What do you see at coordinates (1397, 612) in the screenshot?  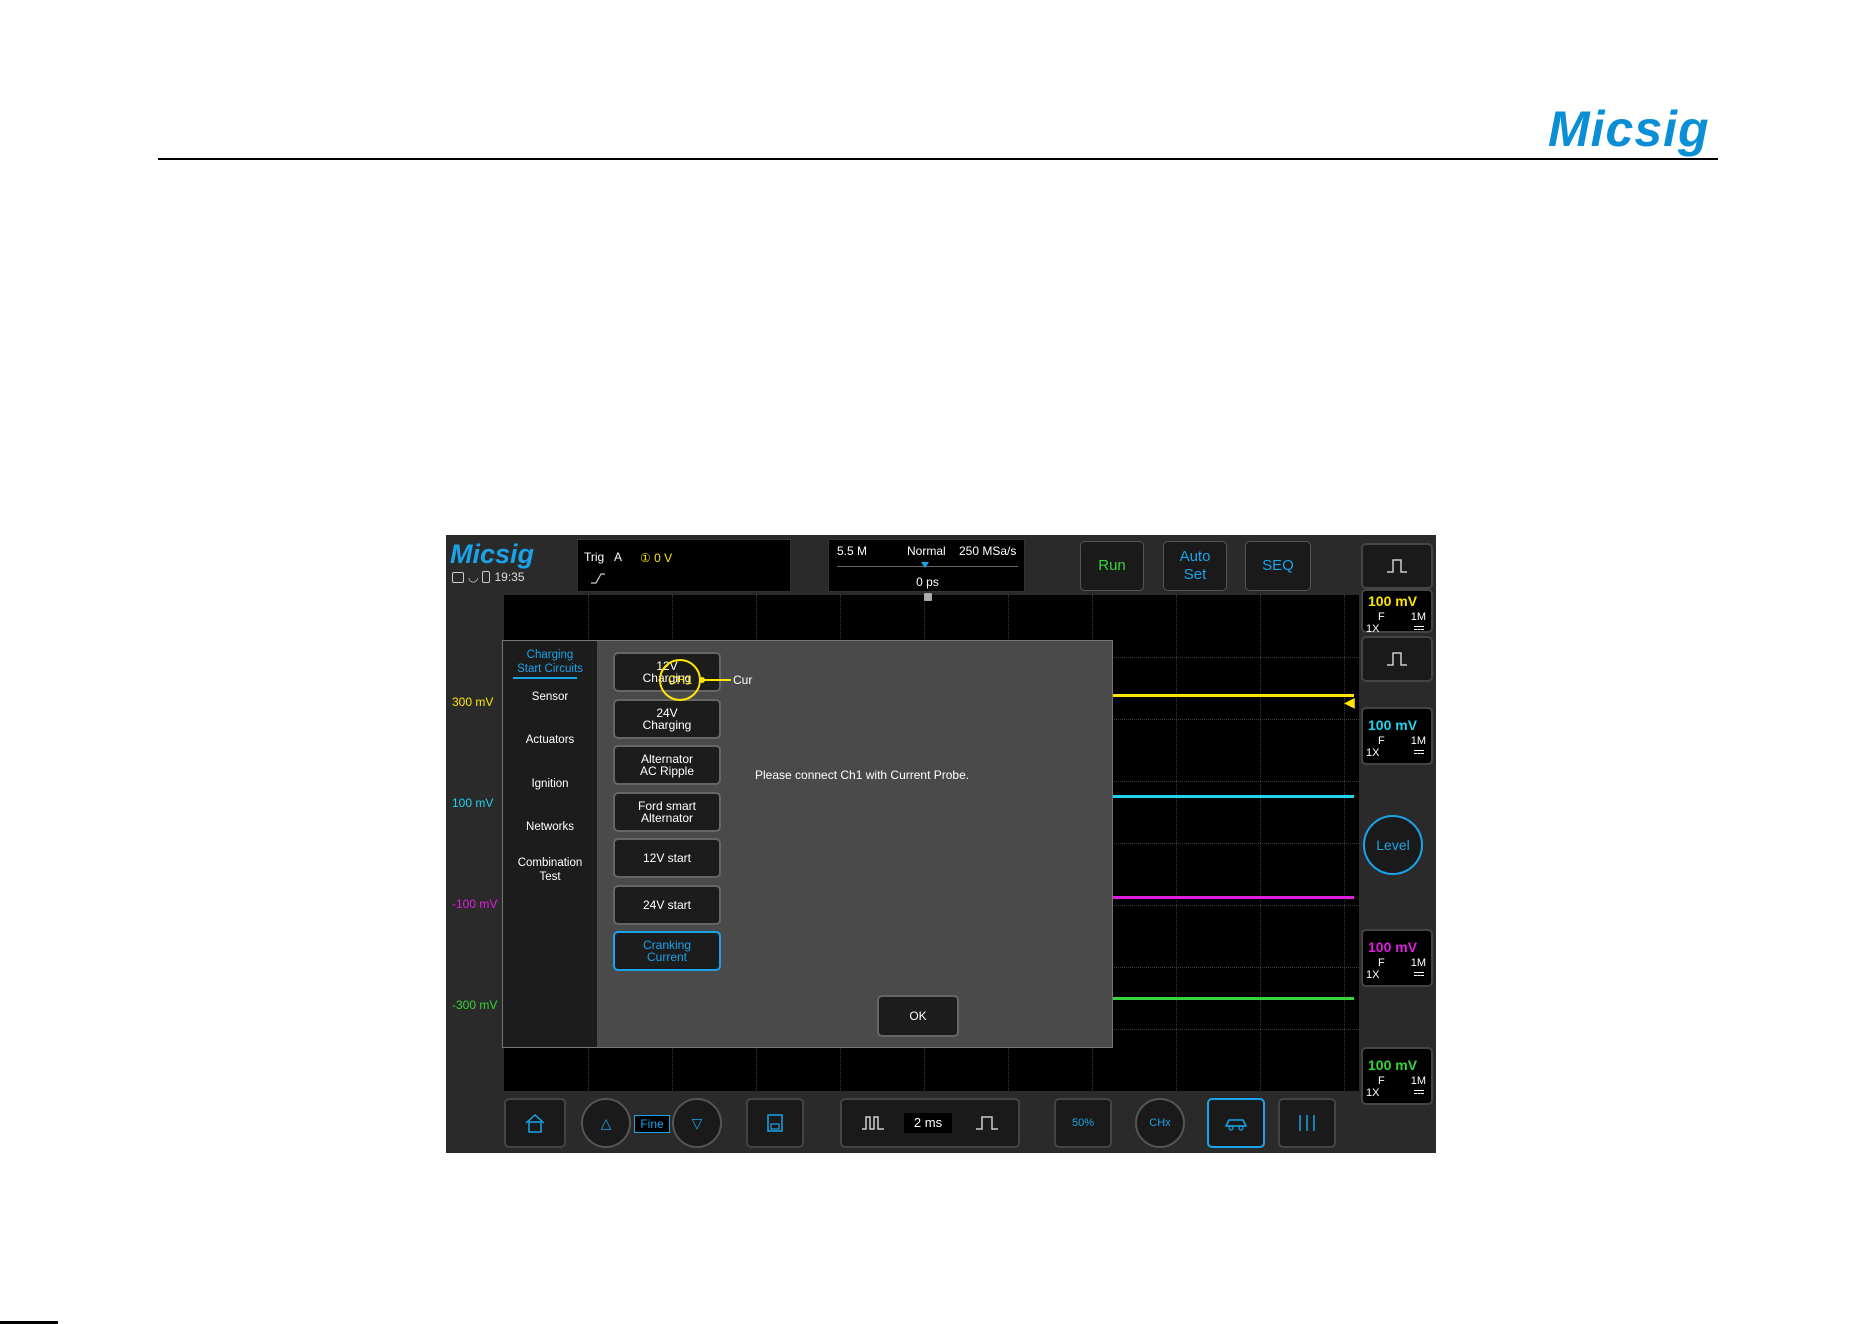 I see `ch1-settings-tile: 100 mV F 1M 1X` at bounding box center [1397, 612].